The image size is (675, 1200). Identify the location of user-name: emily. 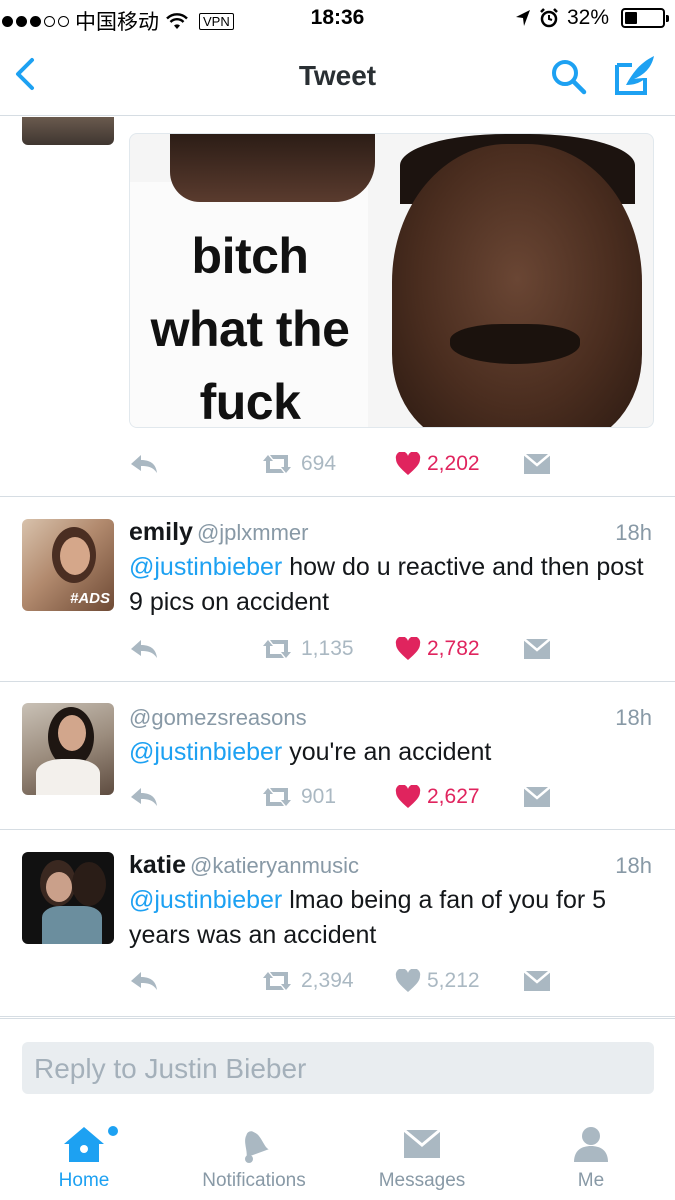
(161, 532).